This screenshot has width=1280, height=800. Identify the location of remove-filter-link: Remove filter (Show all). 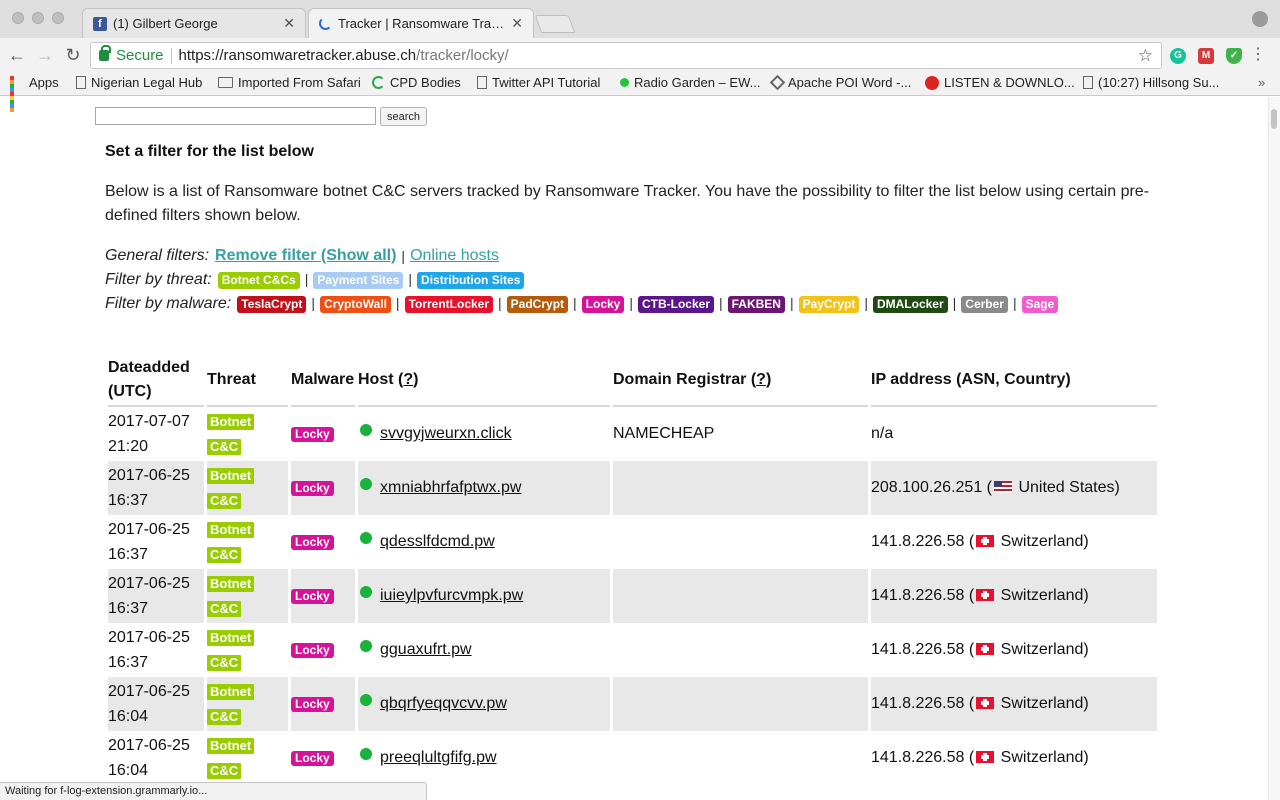
(305, 256).